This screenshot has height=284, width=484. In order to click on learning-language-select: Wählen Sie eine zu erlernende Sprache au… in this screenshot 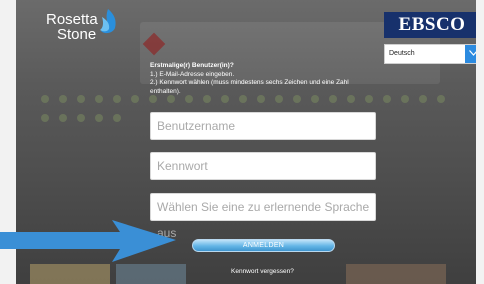, I will do `click(263, 216)`.